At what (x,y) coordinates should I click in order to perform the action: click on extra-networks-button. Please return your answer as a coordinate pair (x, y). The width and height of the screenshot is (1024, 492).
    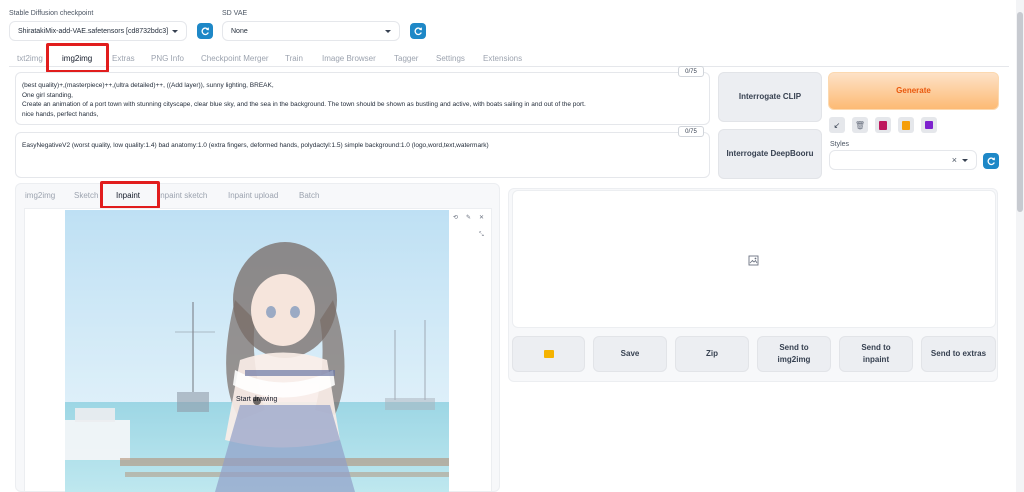
    Looking at the image, I should click on (883, 125).